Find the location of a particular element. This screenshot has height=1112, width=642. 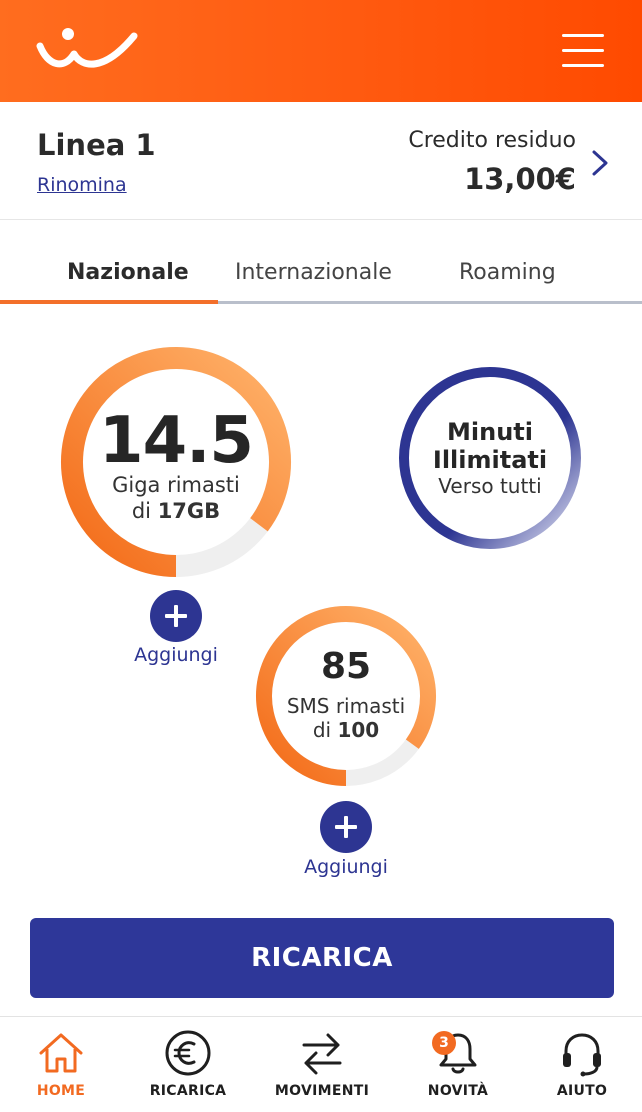

tab-internazionale: Internazionale is located at coordinates (313, 272).